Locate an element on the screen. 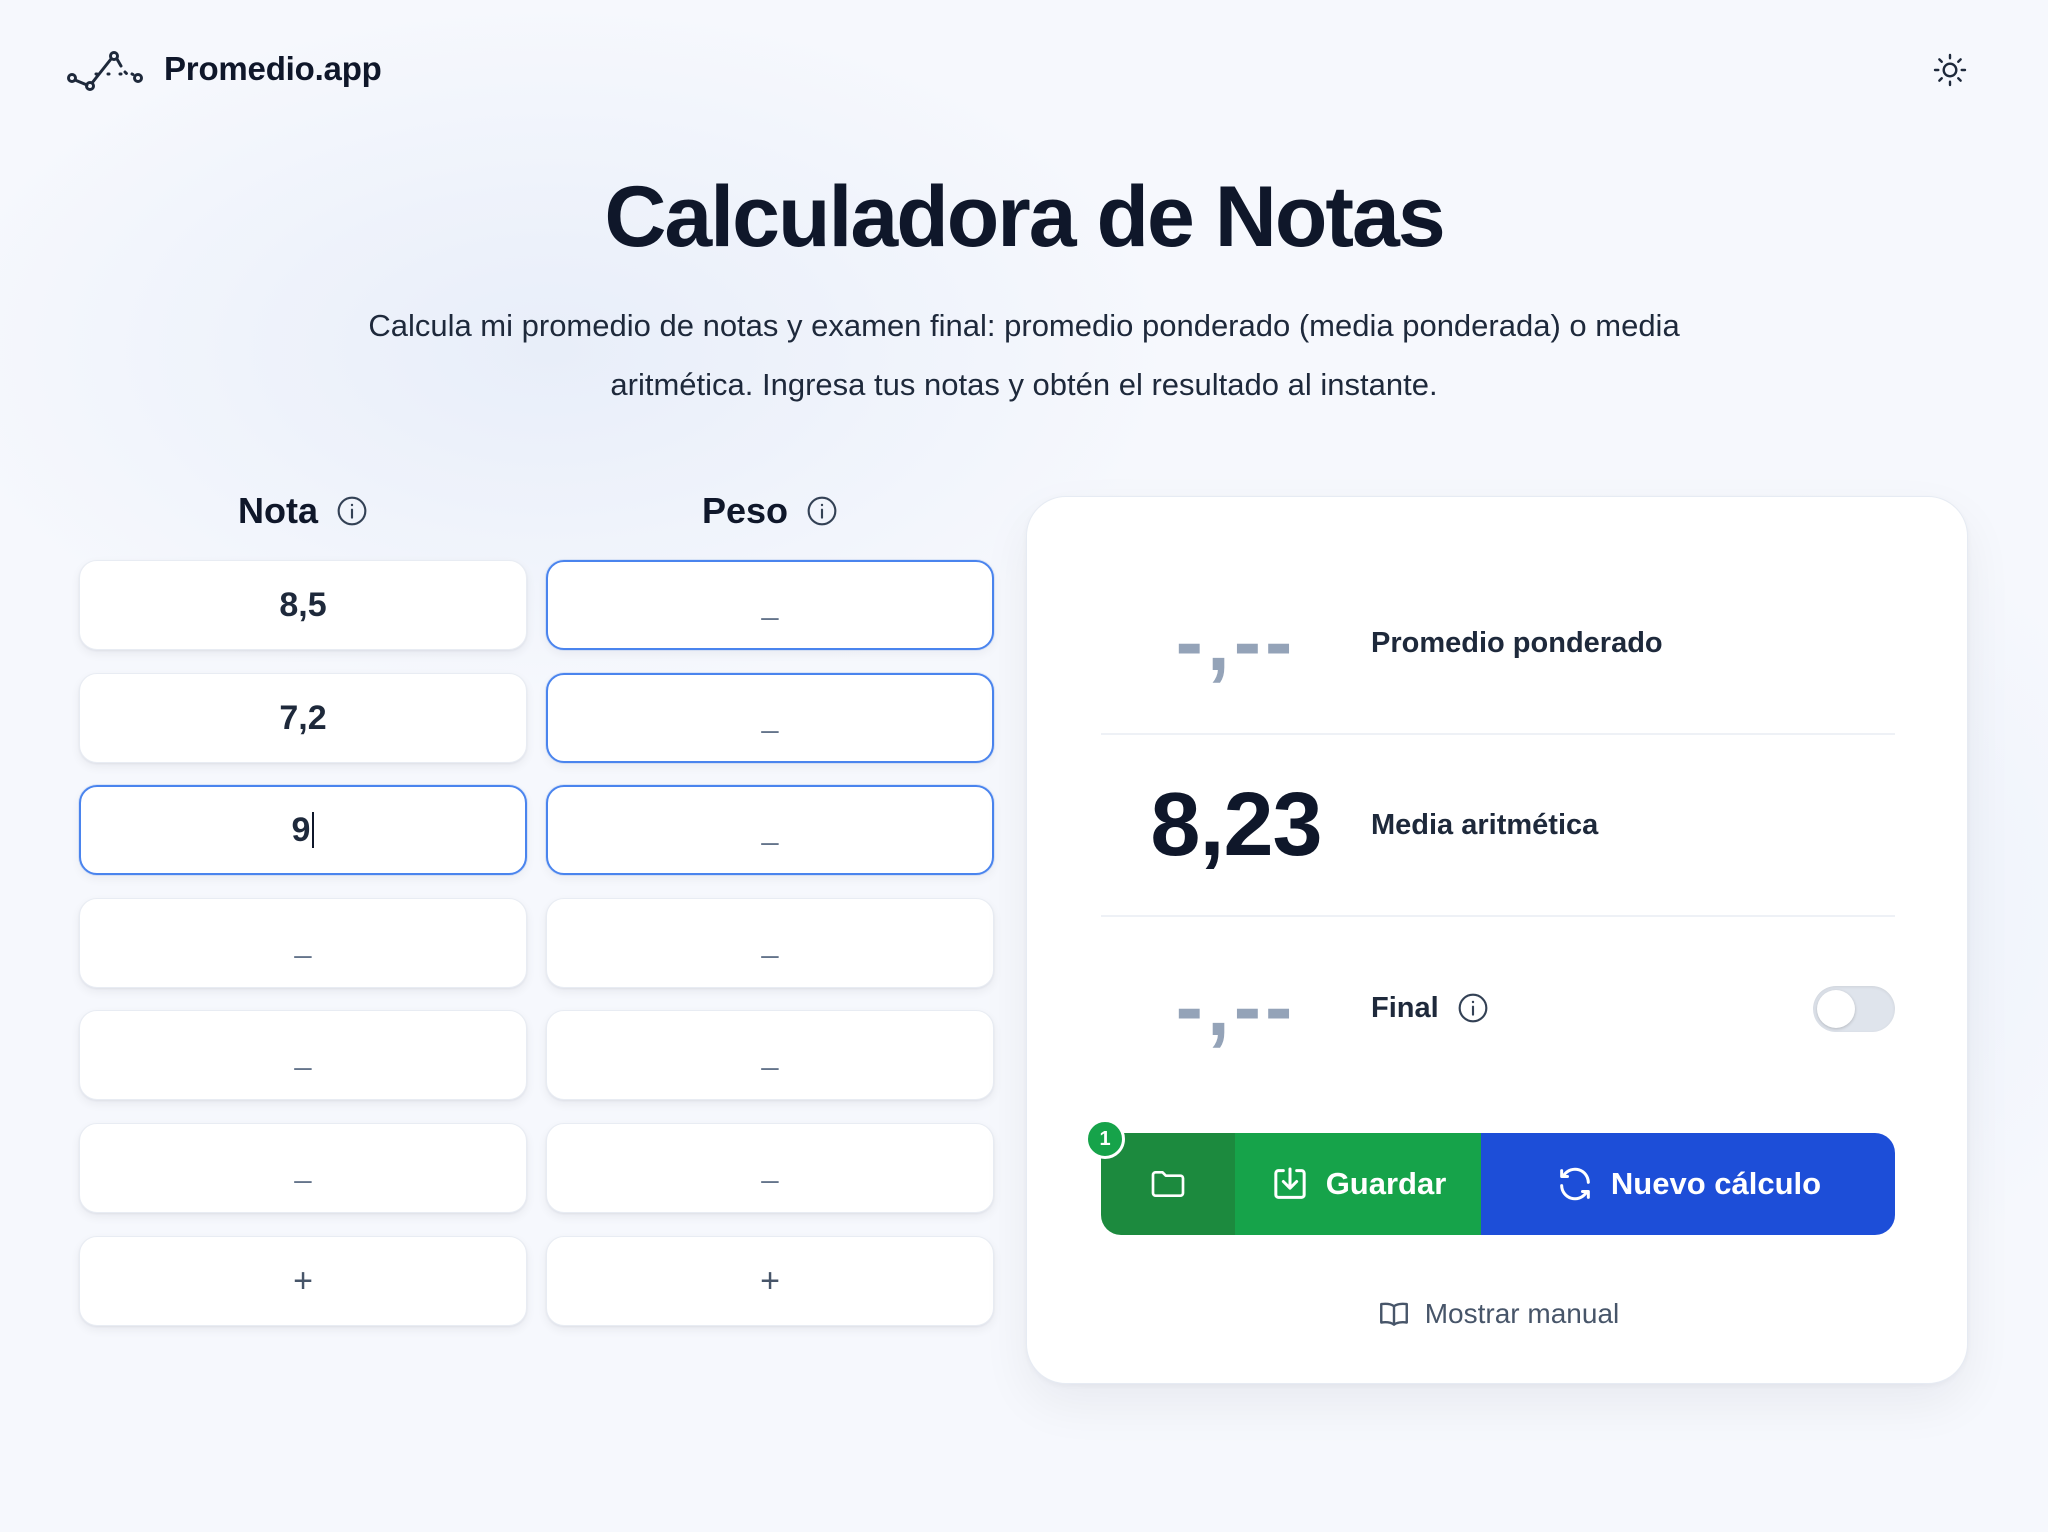 This screenshot has height=1532, width=2048. weighted-average-row: -,-- Promedio ponderado is located at coordinates (1498, 644).